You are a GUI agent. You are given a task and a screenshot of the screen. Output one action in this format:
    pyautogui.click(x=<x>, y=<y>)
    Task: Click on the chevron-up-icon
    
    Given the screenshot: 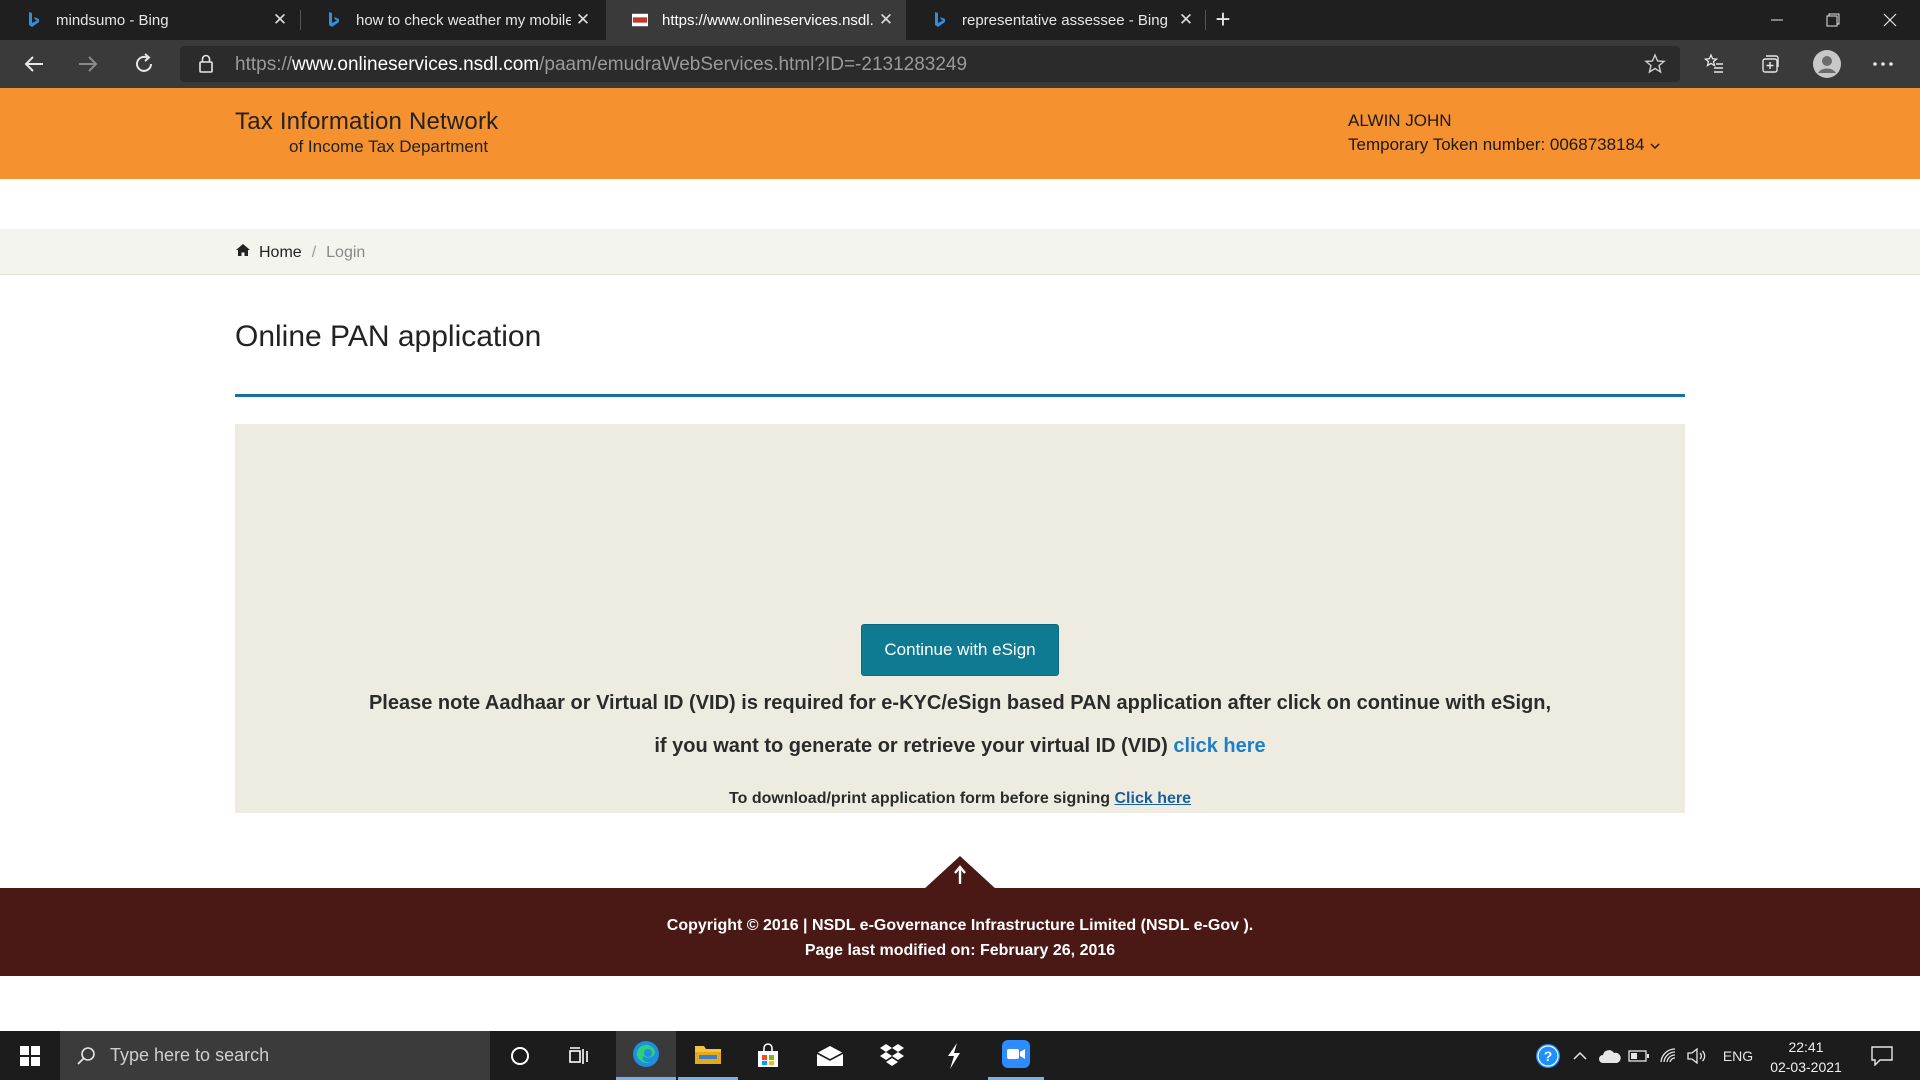 What is the action you would take?
    pyautogui.click(x=1580, y=1055)
    